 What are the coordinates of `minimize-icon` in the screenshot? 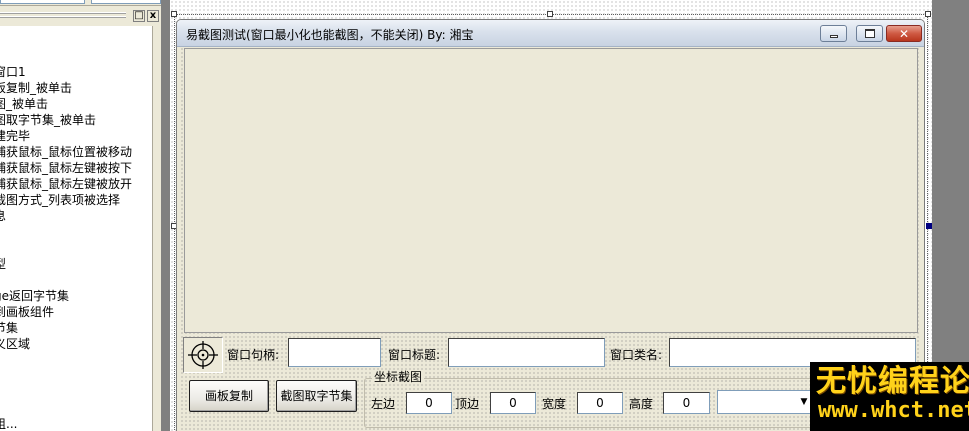 It's located at (834, 36).